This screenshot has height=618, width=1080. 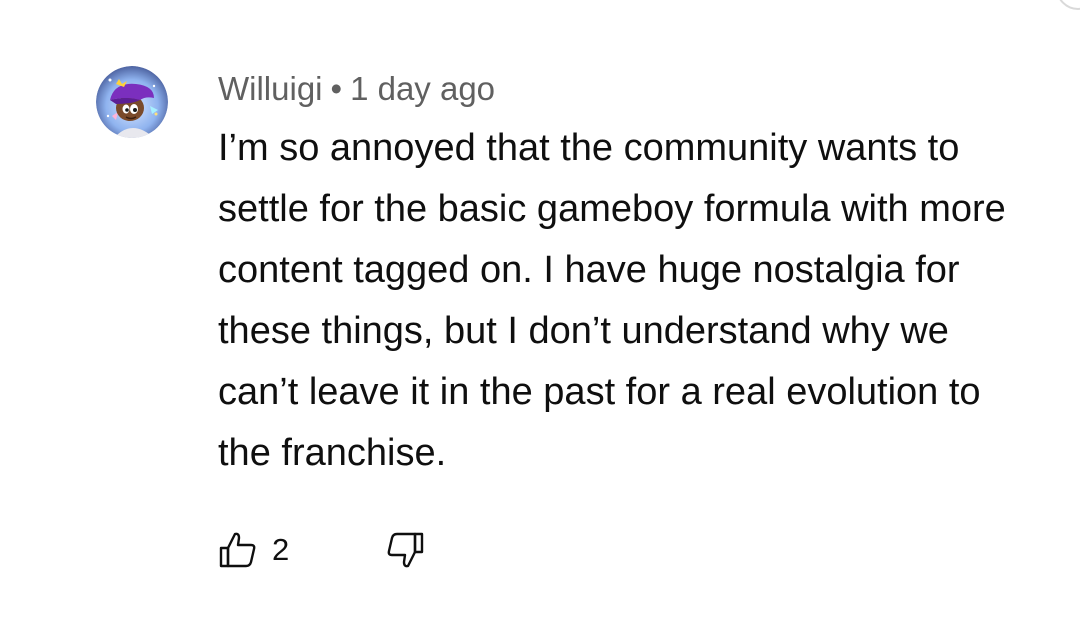 I want to click on comment-actions: 2, so click(x=321, y=550).